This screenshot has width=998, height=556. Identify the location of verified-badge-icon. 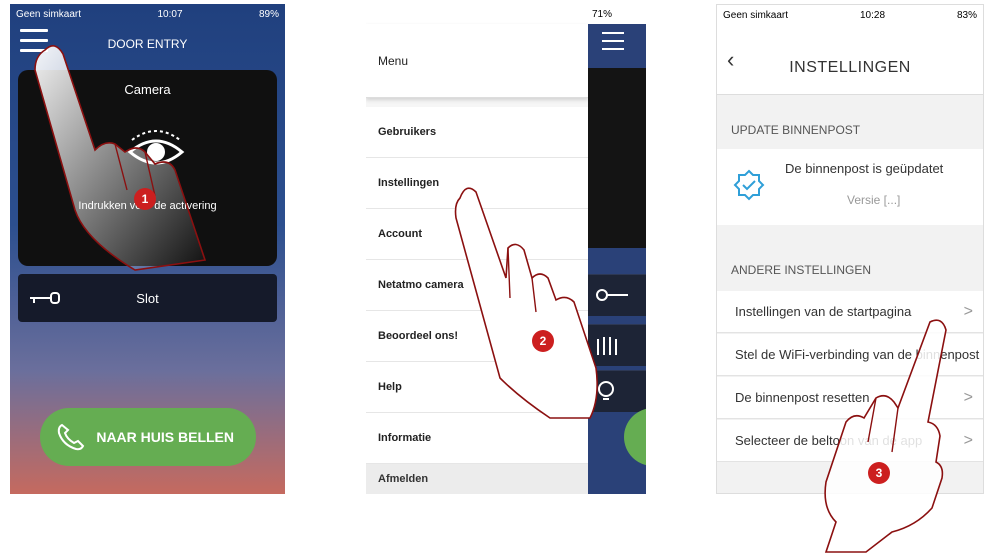
(749, 185).